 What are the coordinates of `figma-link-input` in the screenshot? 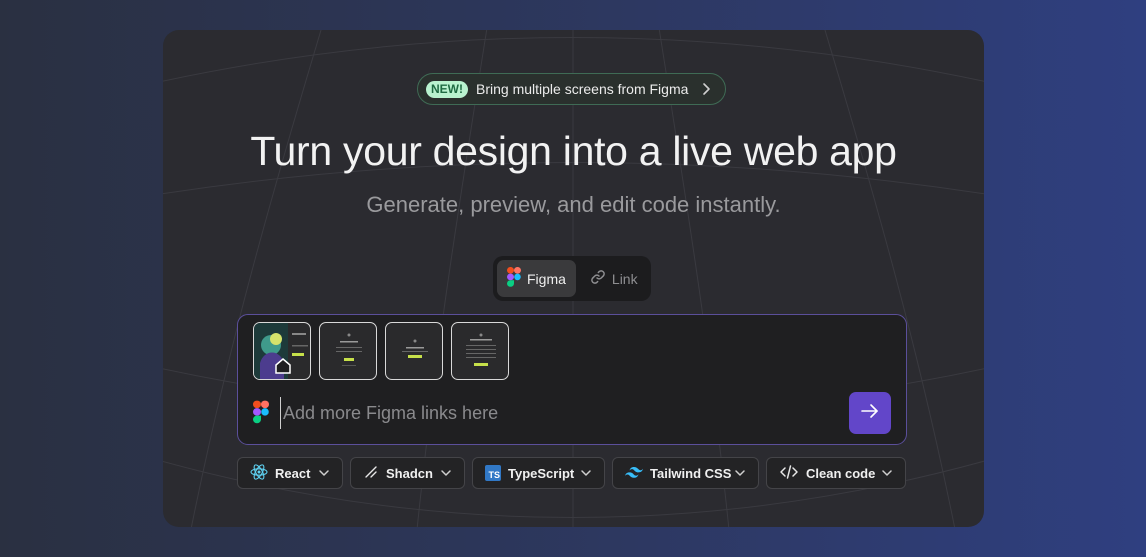 It's located at (540, 413).